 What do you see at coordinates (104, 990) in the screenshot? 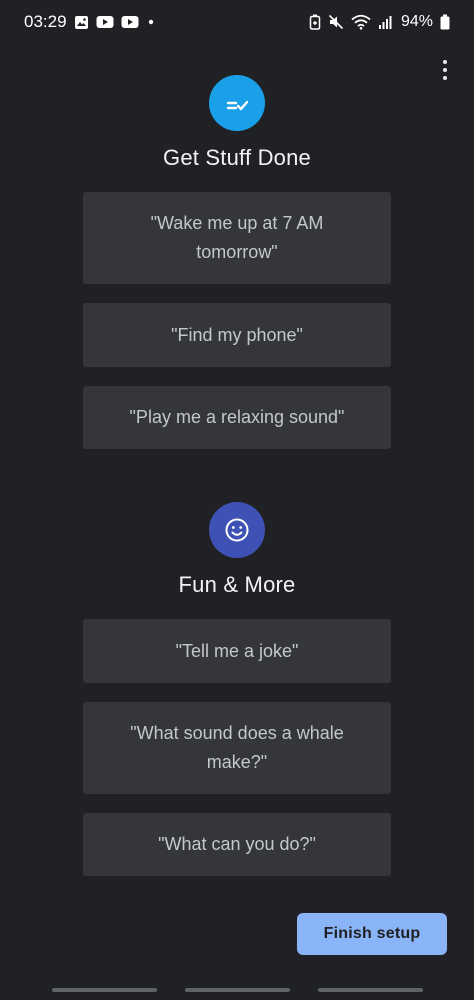
I see `nav-back-handle` at bounding box center [104, 990].